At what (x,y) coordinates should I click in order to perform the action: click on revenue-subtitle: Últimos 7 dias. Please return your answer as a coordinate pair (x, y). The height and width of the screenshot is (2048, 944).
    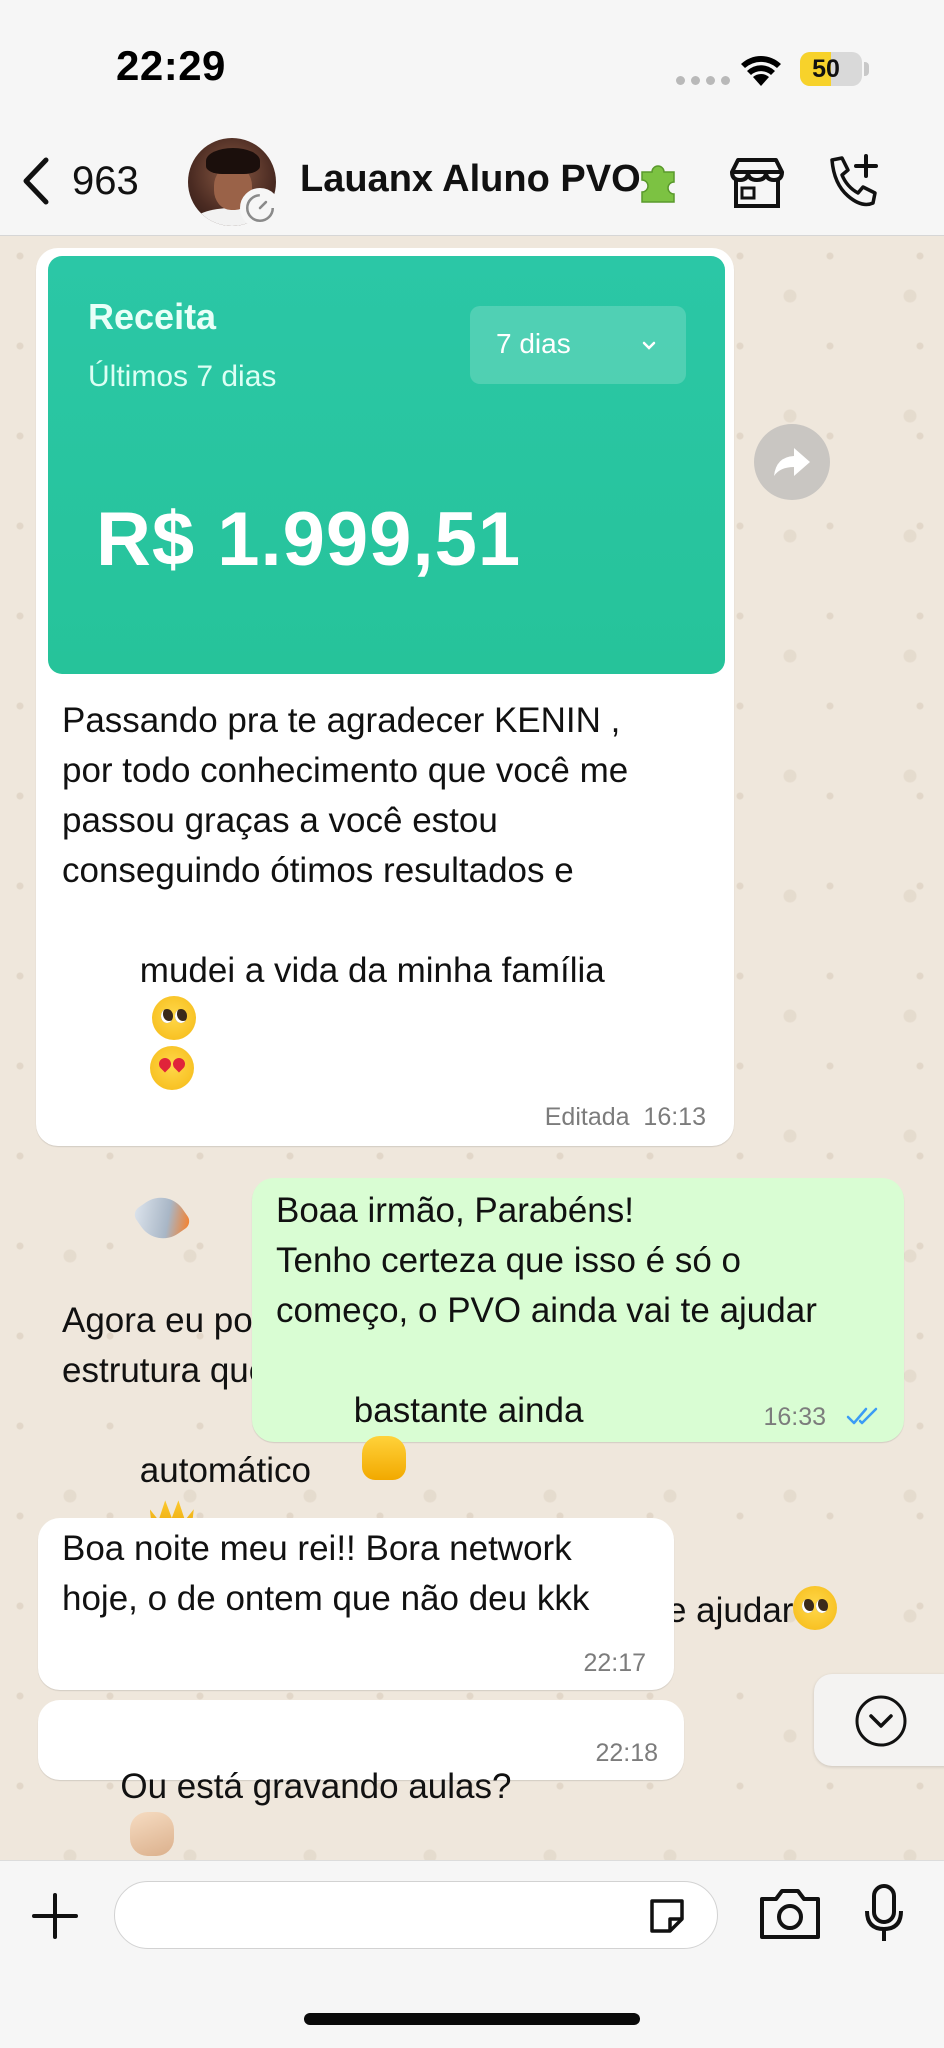
    Looking at the image, I should click on (182, 376).